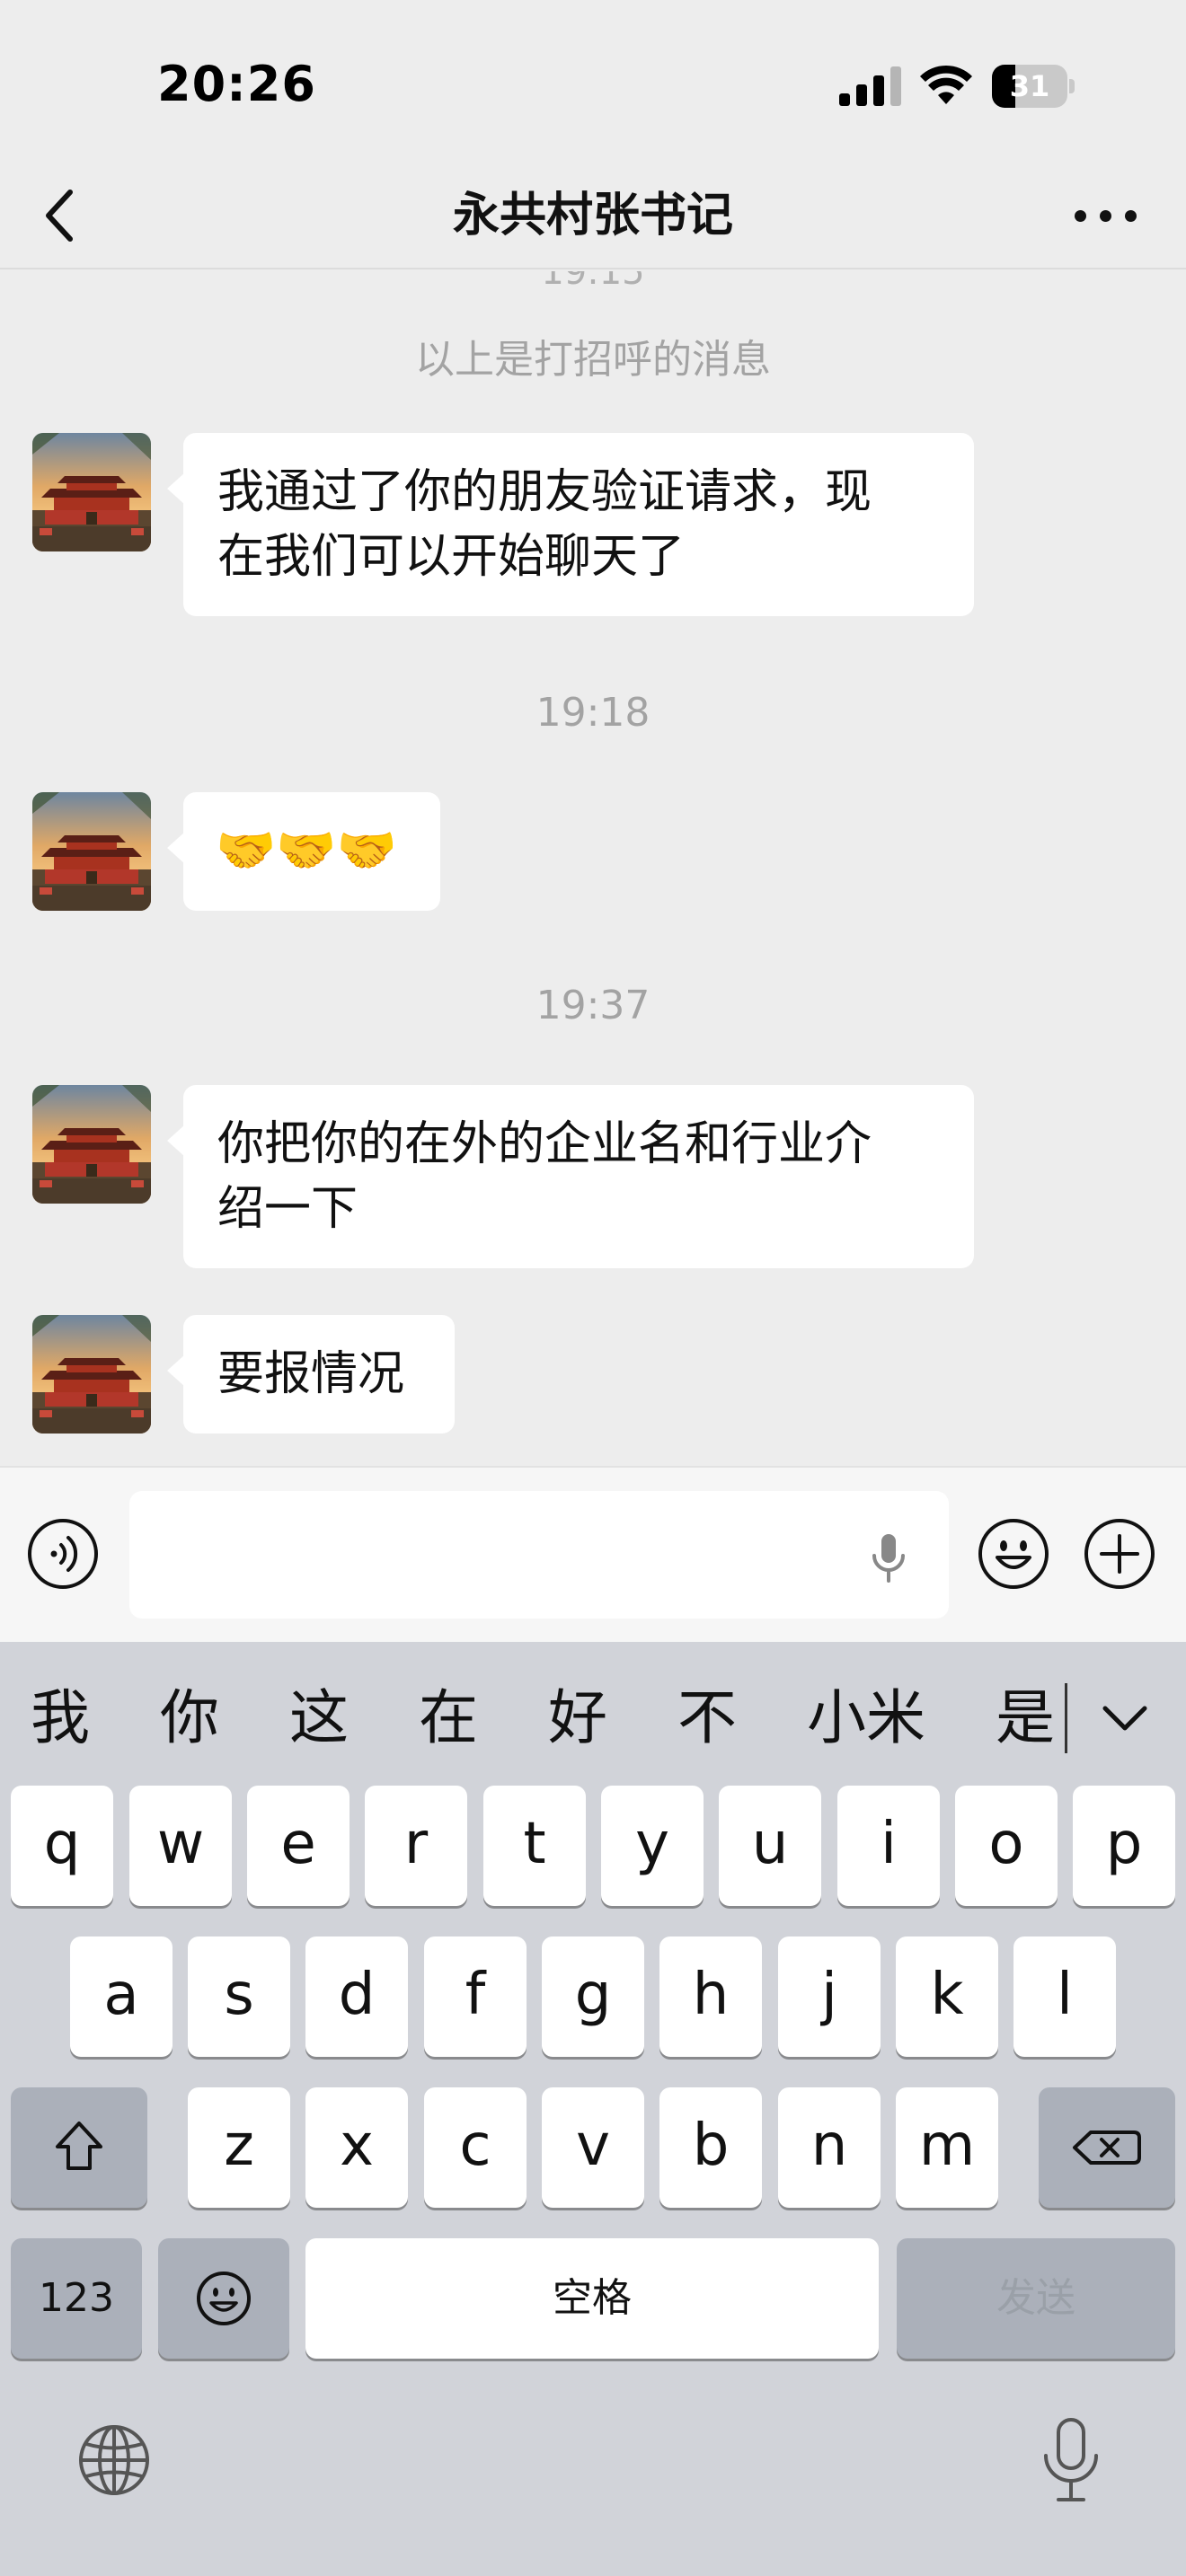  Describe the element at coordinates (451, 557) in the screenshot. I see `message-text-line: 在我们可以开始聊天了` at that location.